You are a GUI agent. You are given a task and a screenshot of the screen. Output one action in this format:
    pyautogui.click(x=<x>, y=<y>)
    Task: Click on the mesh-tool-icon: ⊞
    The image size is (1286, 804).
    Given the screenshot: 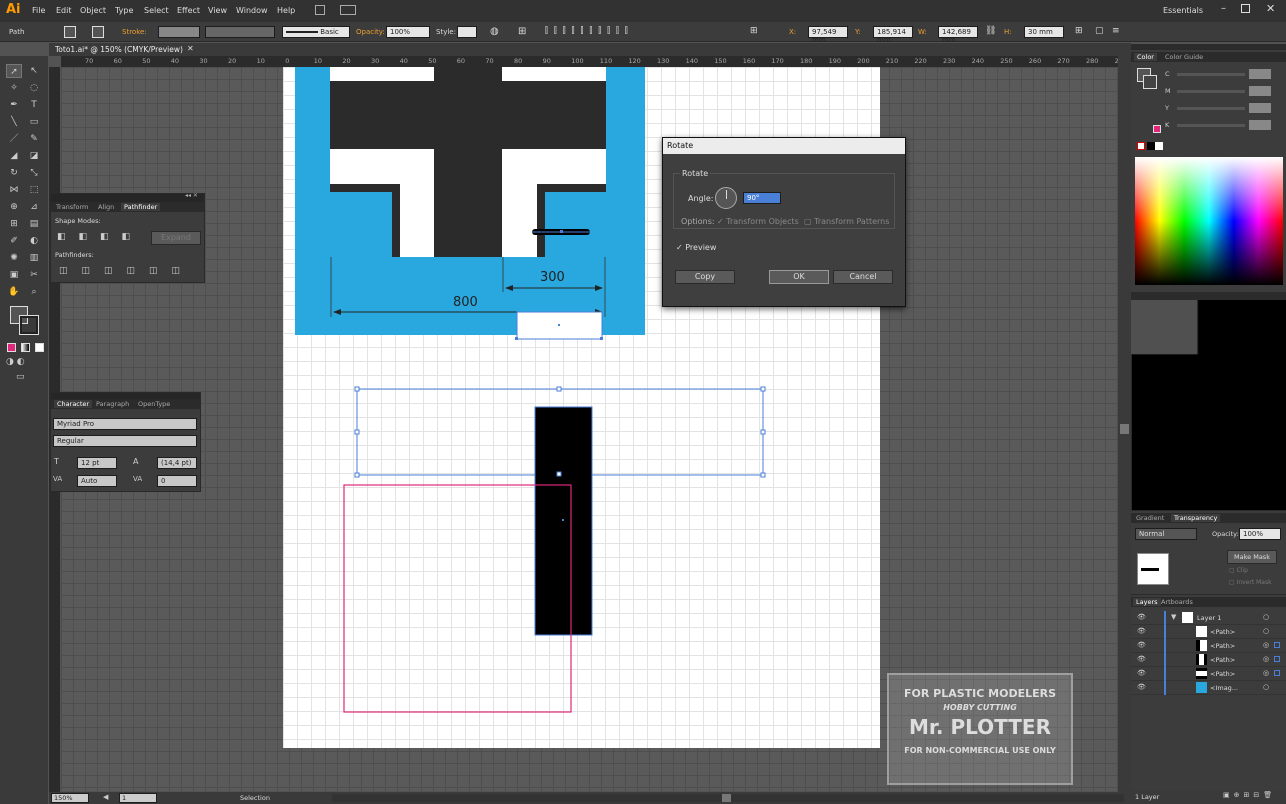 What is the action you would take?
    pyautogui.click(x=14, y=224)
    